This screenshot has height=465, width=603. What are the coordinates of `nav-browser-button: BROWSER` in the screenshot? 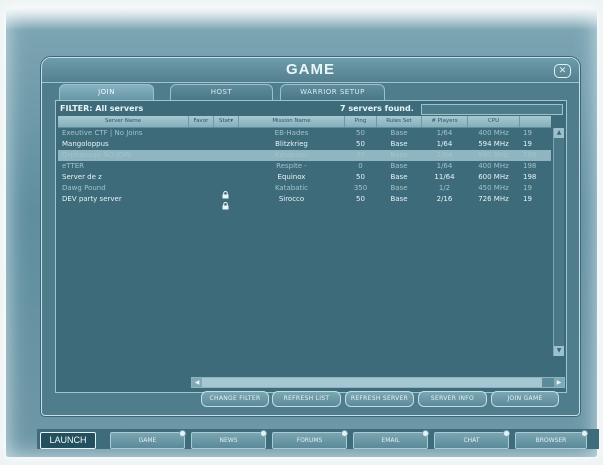 It's located at (551, 439).